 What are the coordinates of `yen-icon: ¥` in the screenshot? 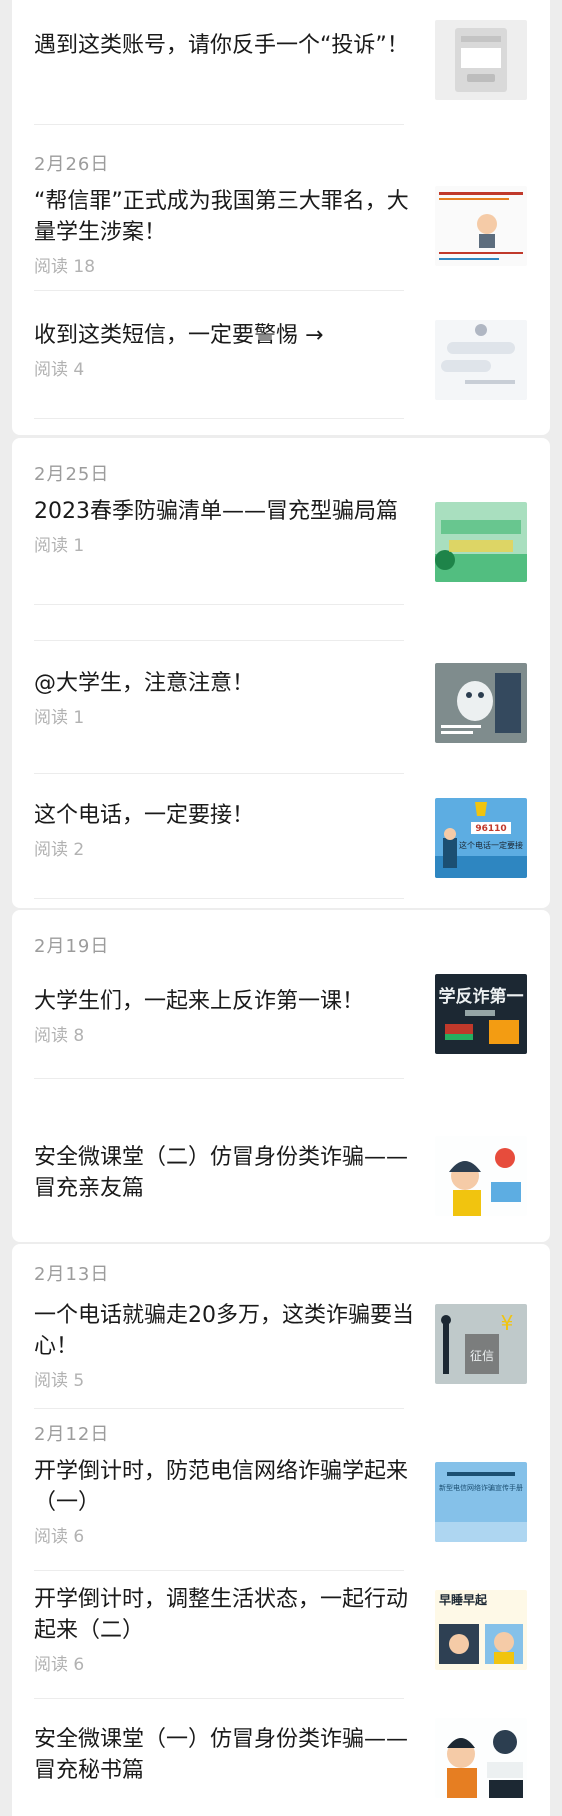 It's located at (507, 1323).